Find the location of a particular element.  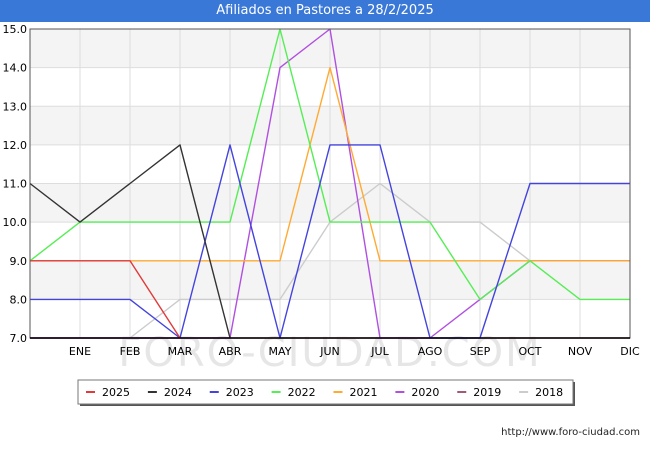

legend: 2025 2024 2023 2022 2021 2020 2019 2018 is located at coordinates (326, 392).